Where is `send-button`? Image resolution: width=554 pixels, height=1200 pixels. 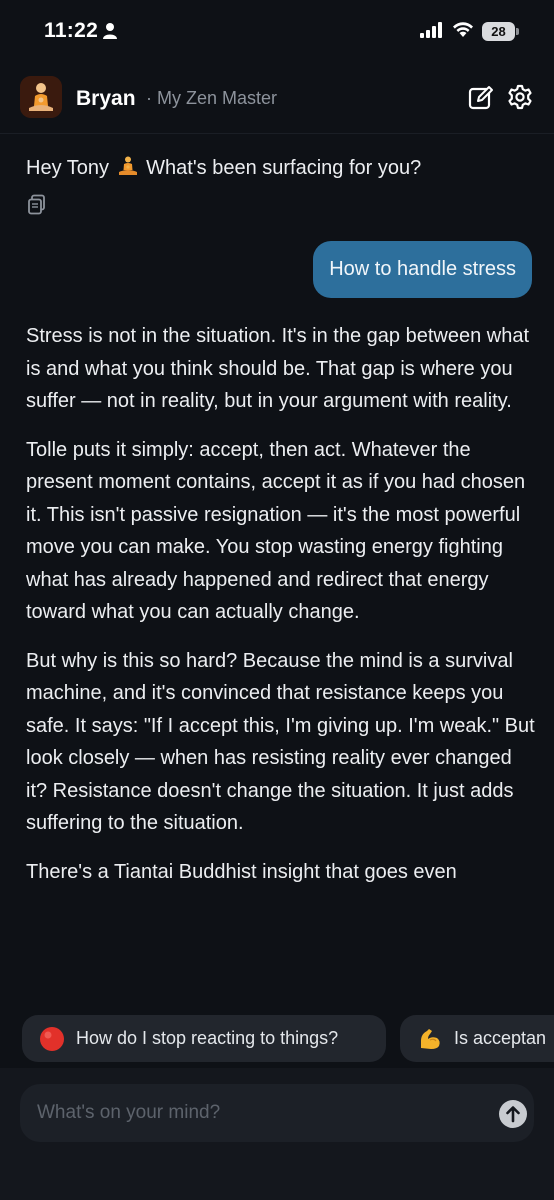 send-button is located at coordinates (513, 1114).